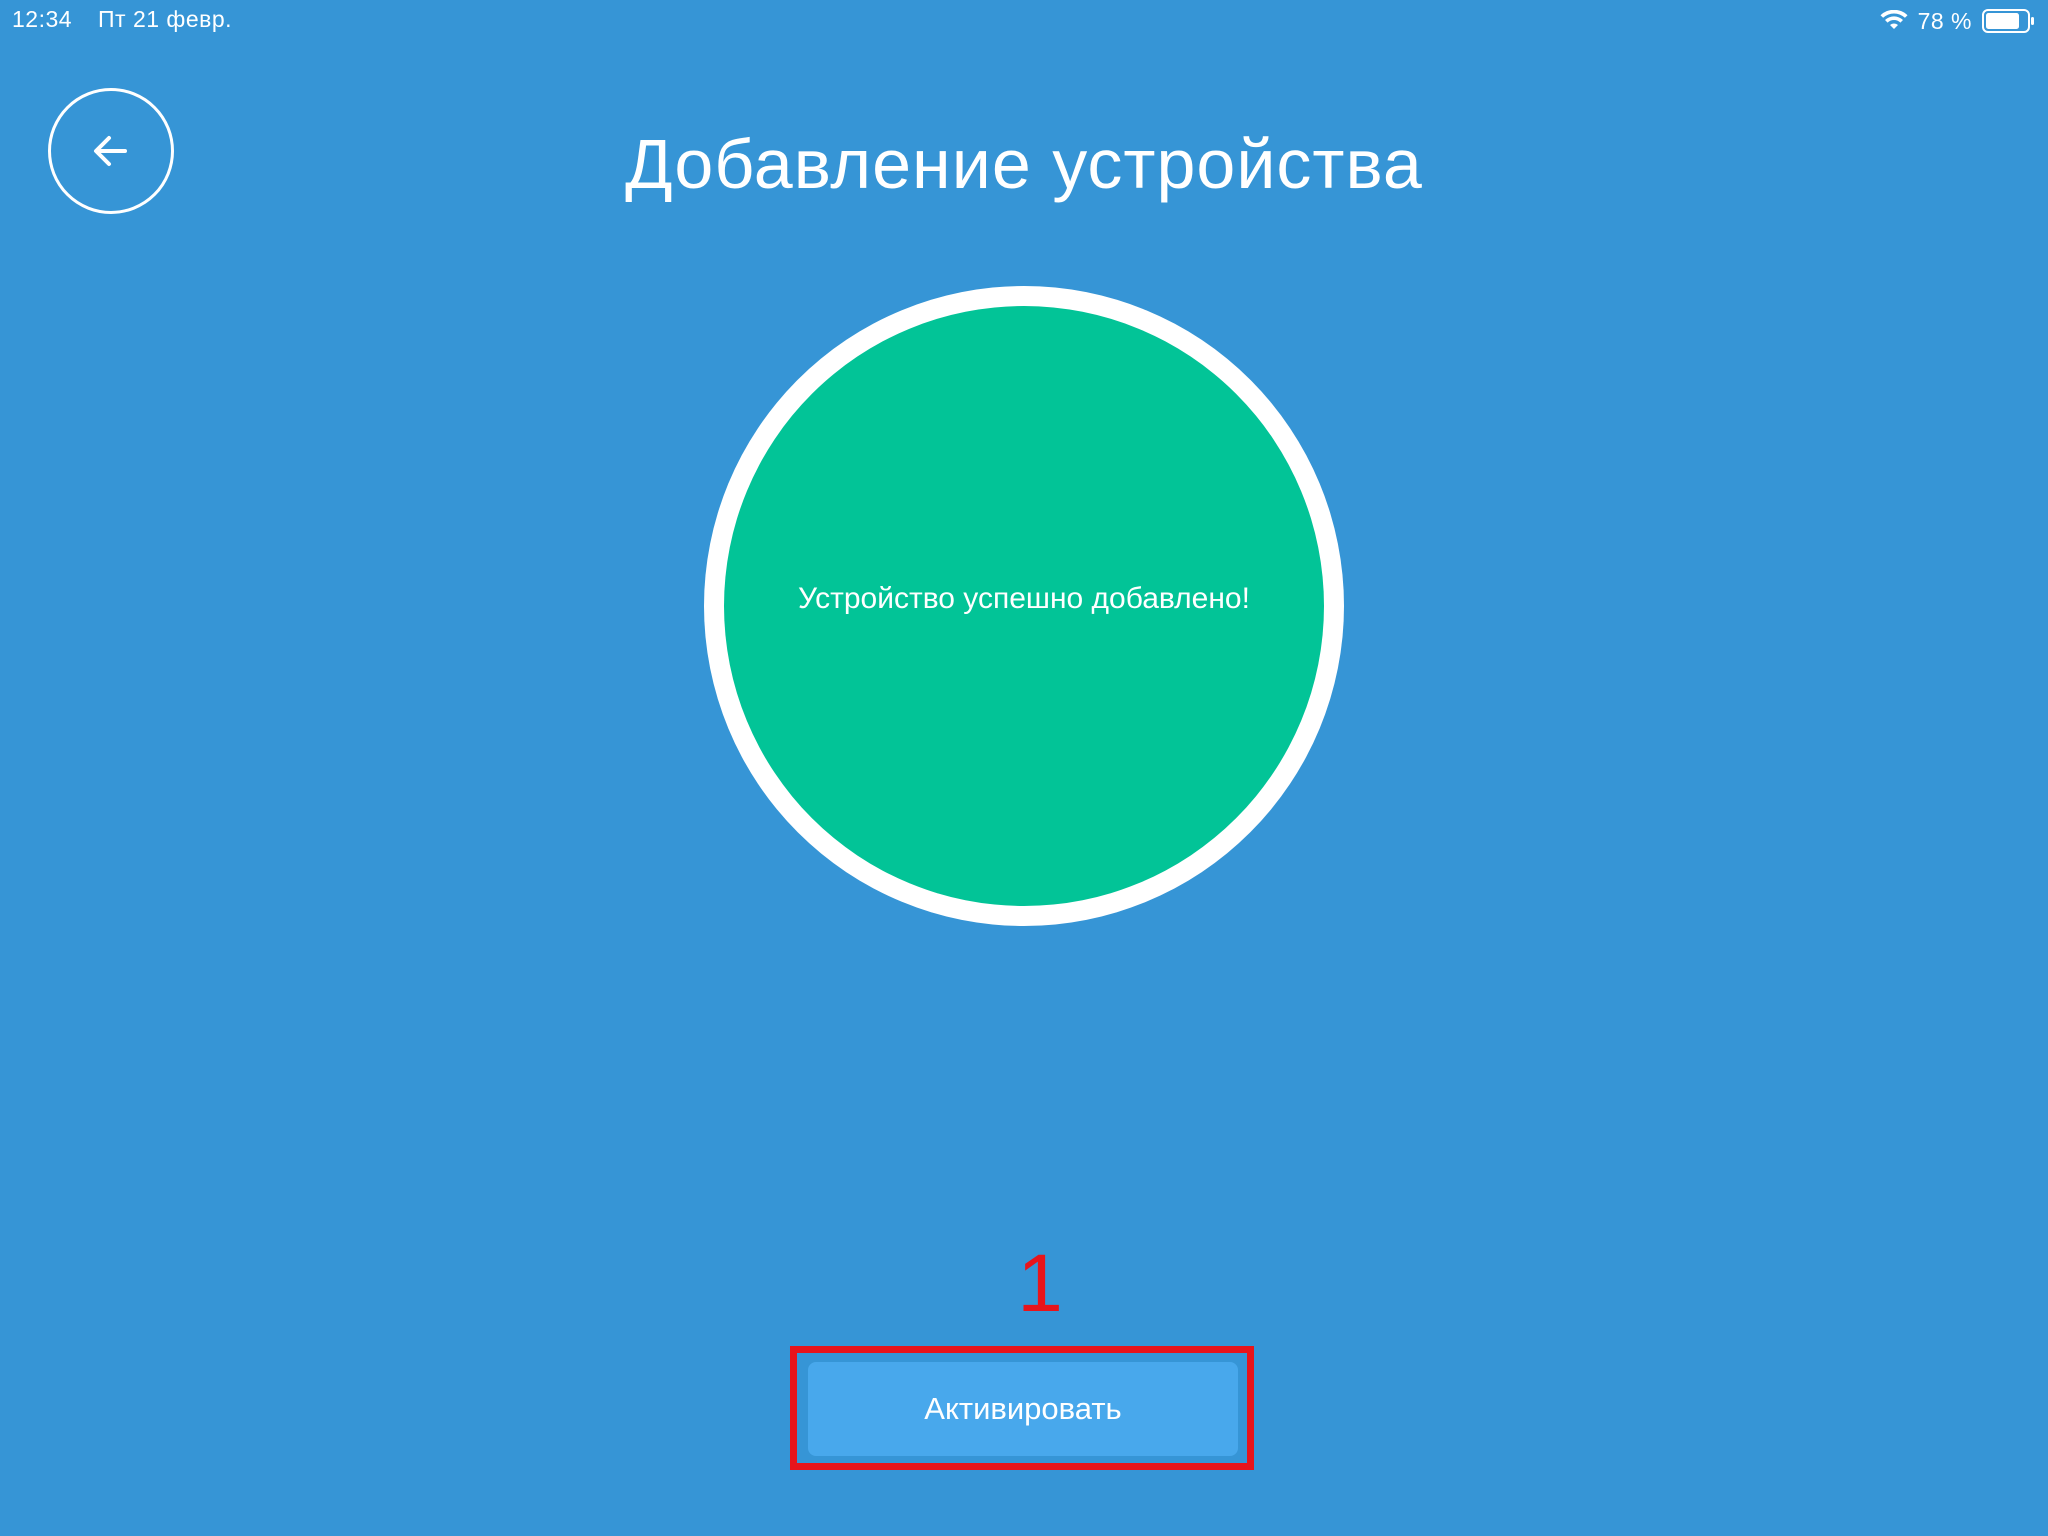 This screenshot has width=2048, height=1536. What do you see at coordinates (165, 19) in the screenshot?
I see `status-date: Пт 21 февр.` at bounding box center [165, 19].